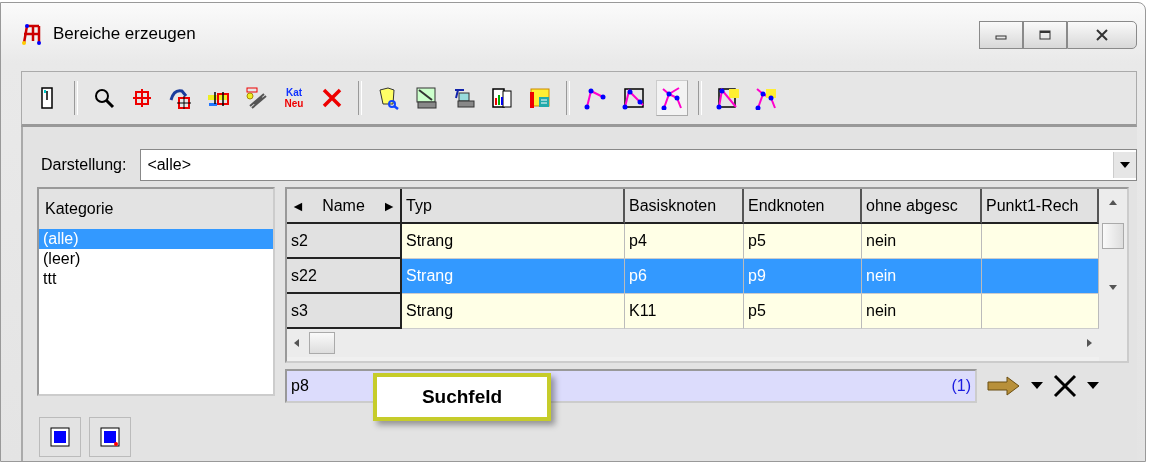  I want to click on scroll-down-icon, so click(1113, 288).